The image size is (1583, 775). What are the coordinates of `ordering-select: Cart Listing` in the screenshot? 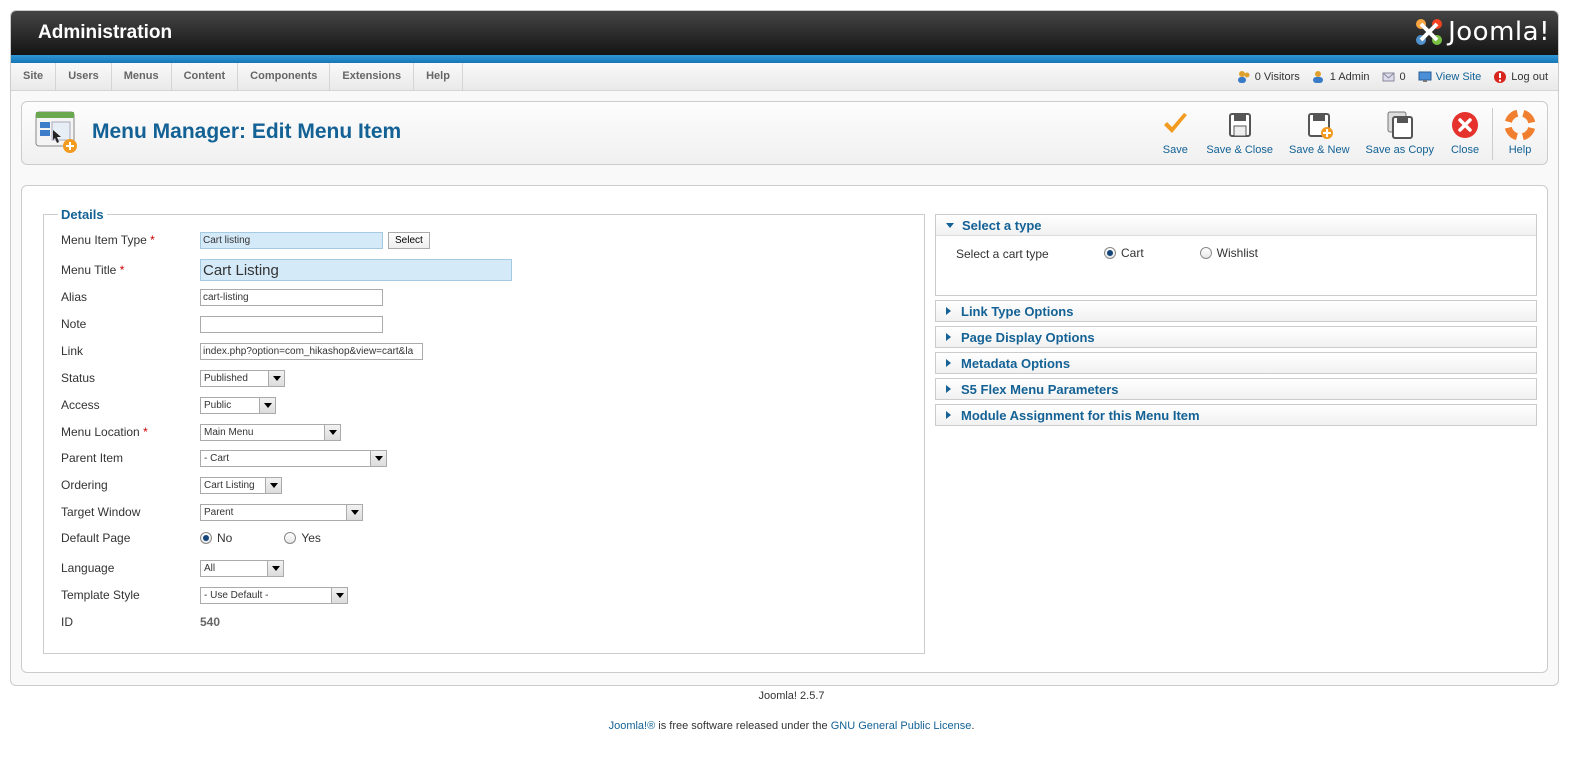 It's located at (241, 485).